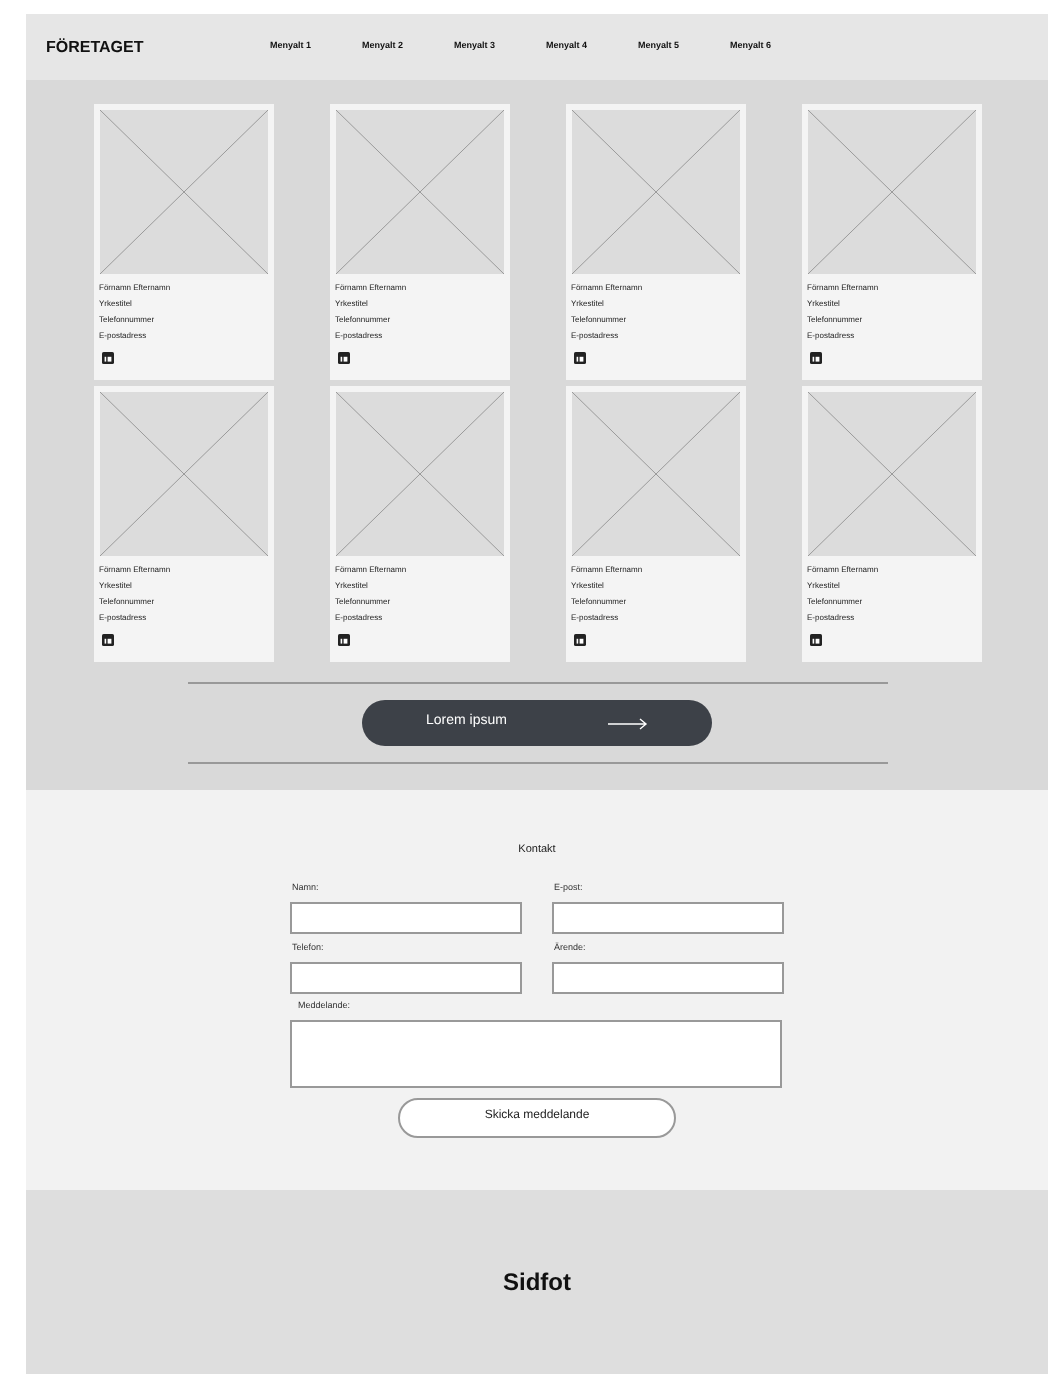 The width and height of the screenshot is (1048, 1374). What do you see at coordinates (537, 1283) in the screenshot?
I see `footer-text: Sidfot` at bounding box center [537, 1283].